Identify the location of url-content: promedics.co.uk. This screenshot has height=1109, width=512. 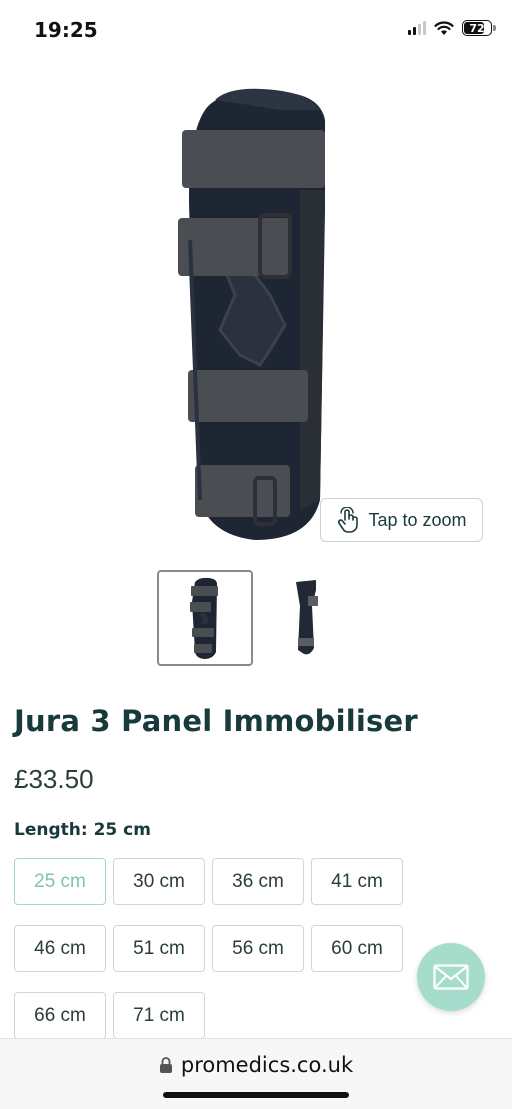
(256, 1065).